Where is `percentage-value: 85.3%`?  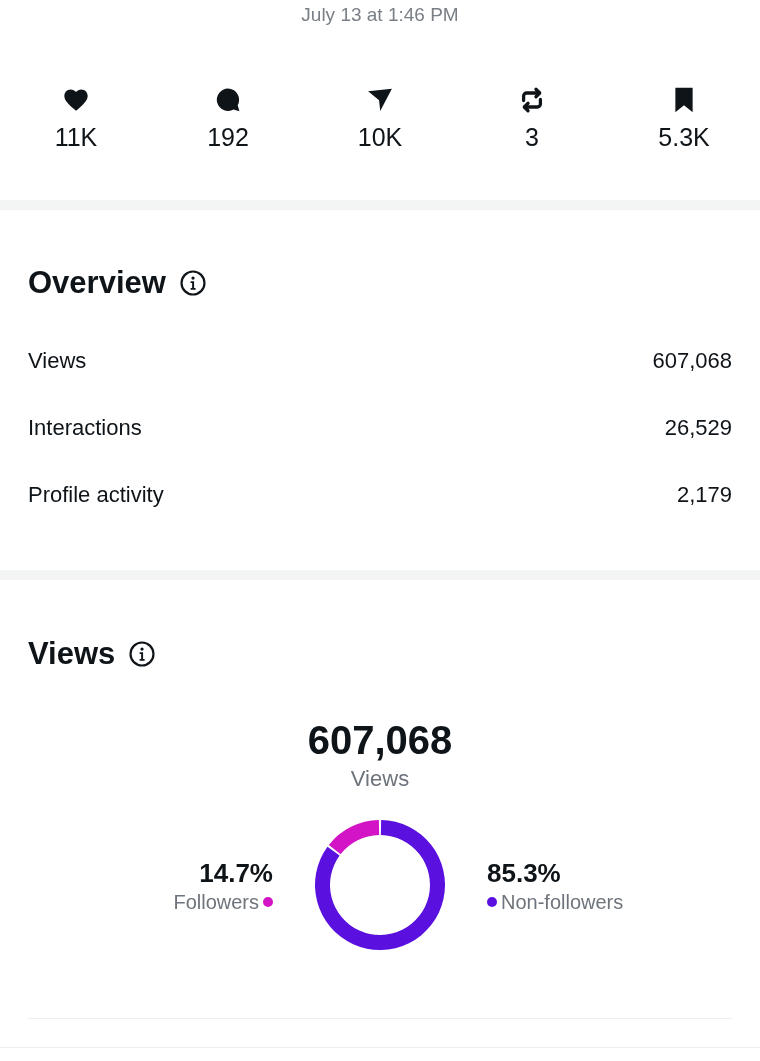 percentage-value: 85.3% is located at coordinates (524, 873).